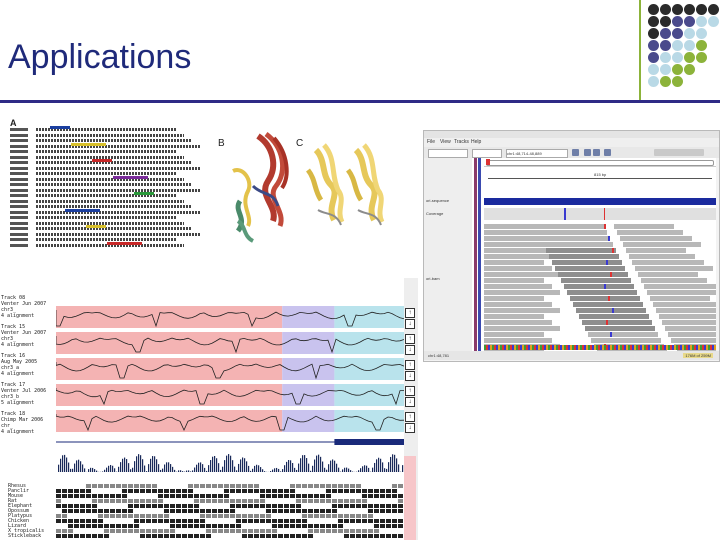  I want to click on menu-view: View, so click(445, 142).